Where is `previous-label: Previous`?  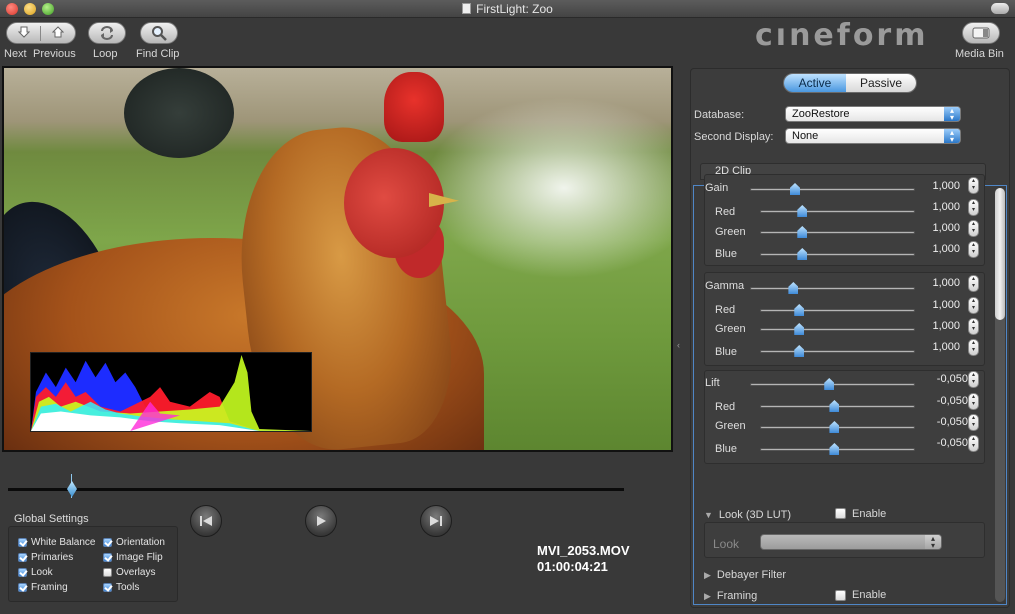
previous-label: Previous is located at coordinates (54, 54).